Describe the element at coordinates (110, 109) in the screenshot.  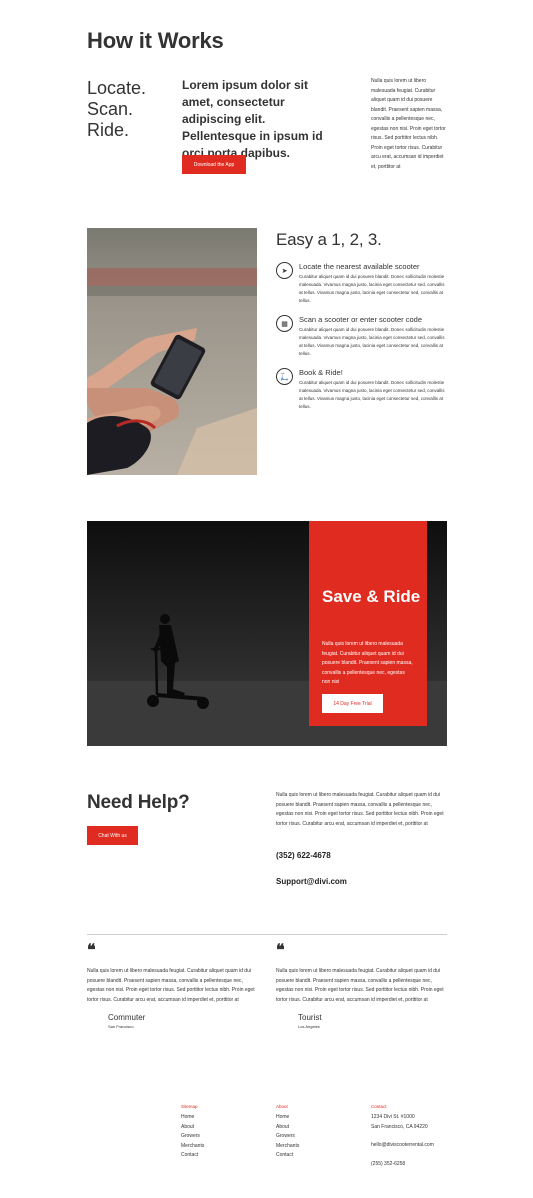
I see `step-scan: Scan.` at that location.